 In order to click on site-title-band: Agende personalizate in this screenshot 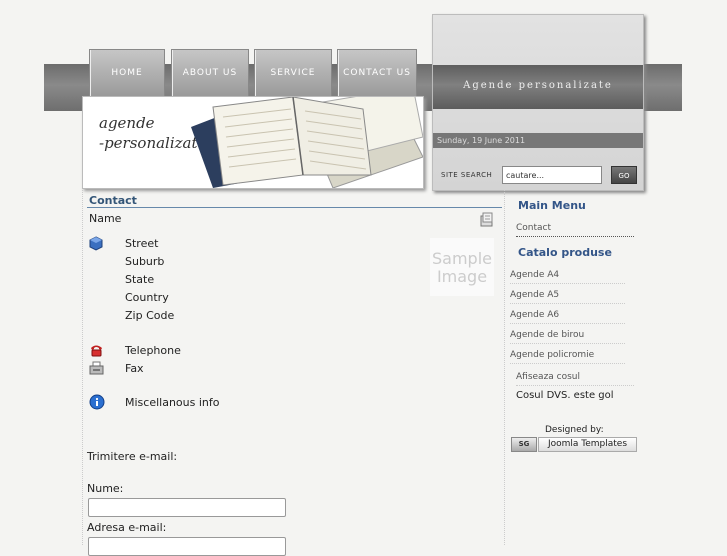, I will do `click(538, 87)`.